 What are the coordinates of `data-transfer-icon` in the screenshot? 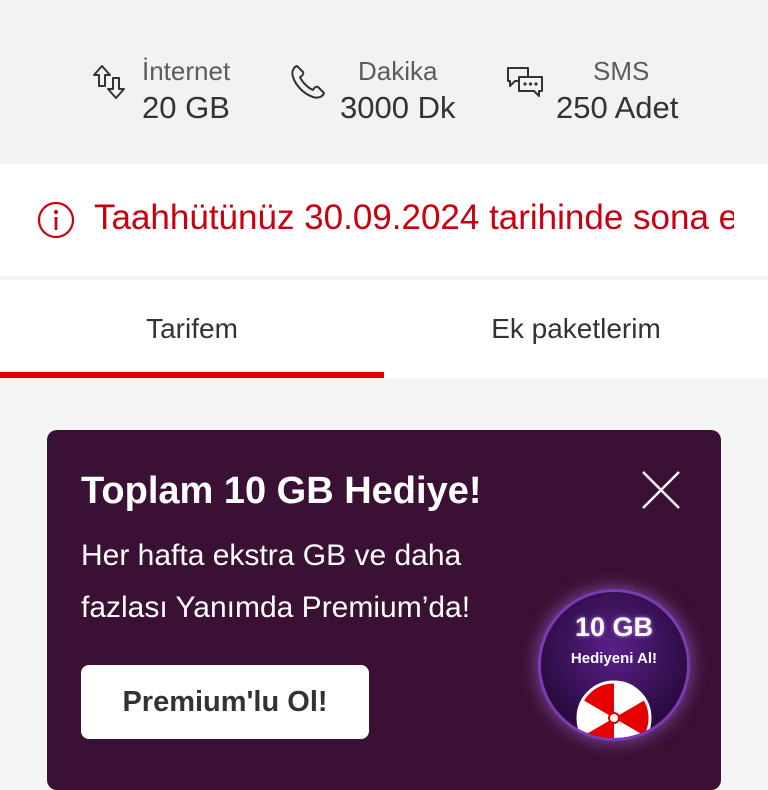 It's located at (109, 82).